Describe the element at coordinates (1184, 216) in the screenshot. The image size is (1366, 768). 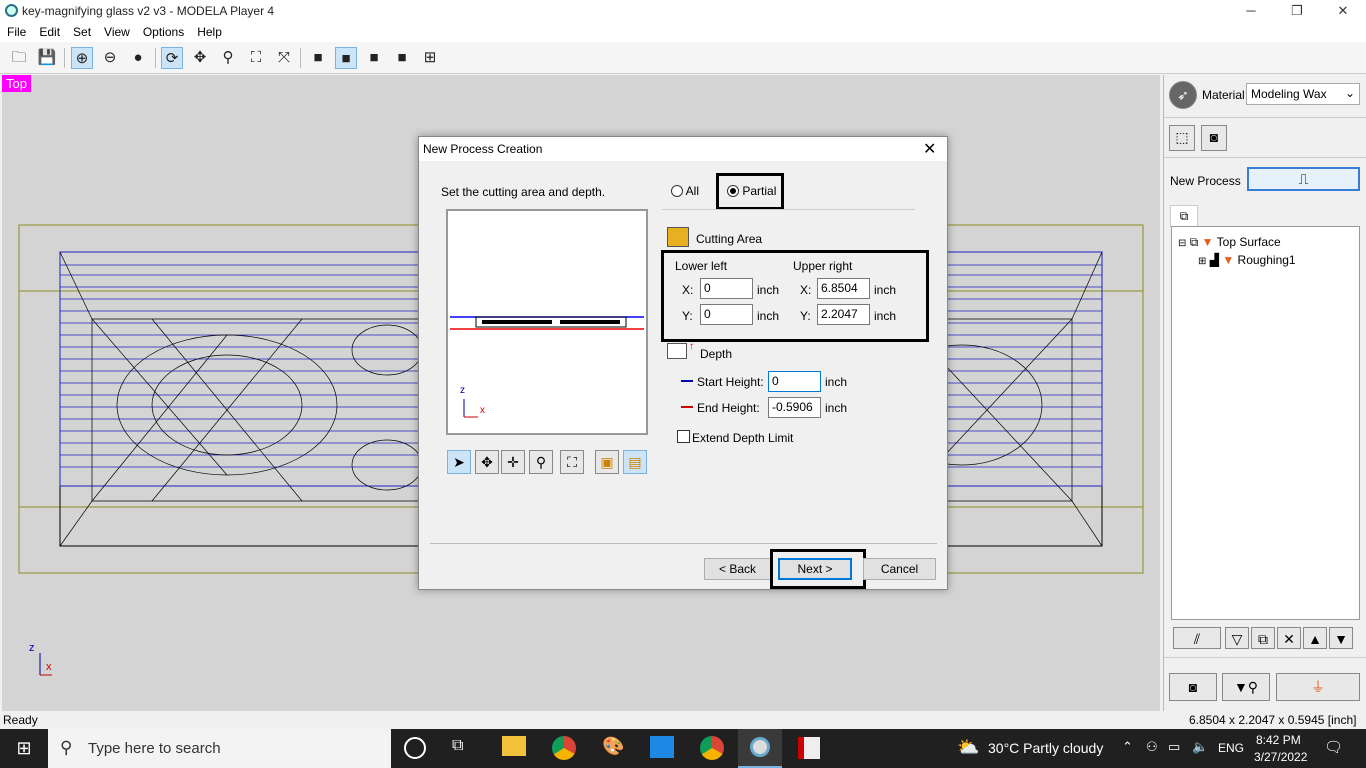
I see `tree-tab-icon: ⧉` at that location.